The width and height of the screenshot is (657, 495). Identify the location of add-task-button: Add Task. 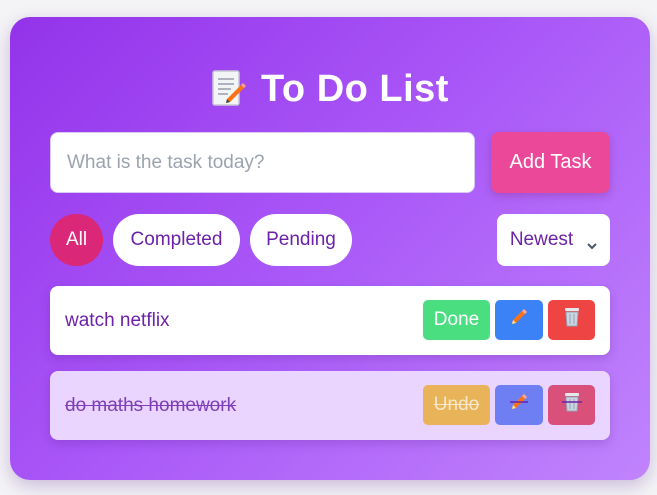
(550, 162).